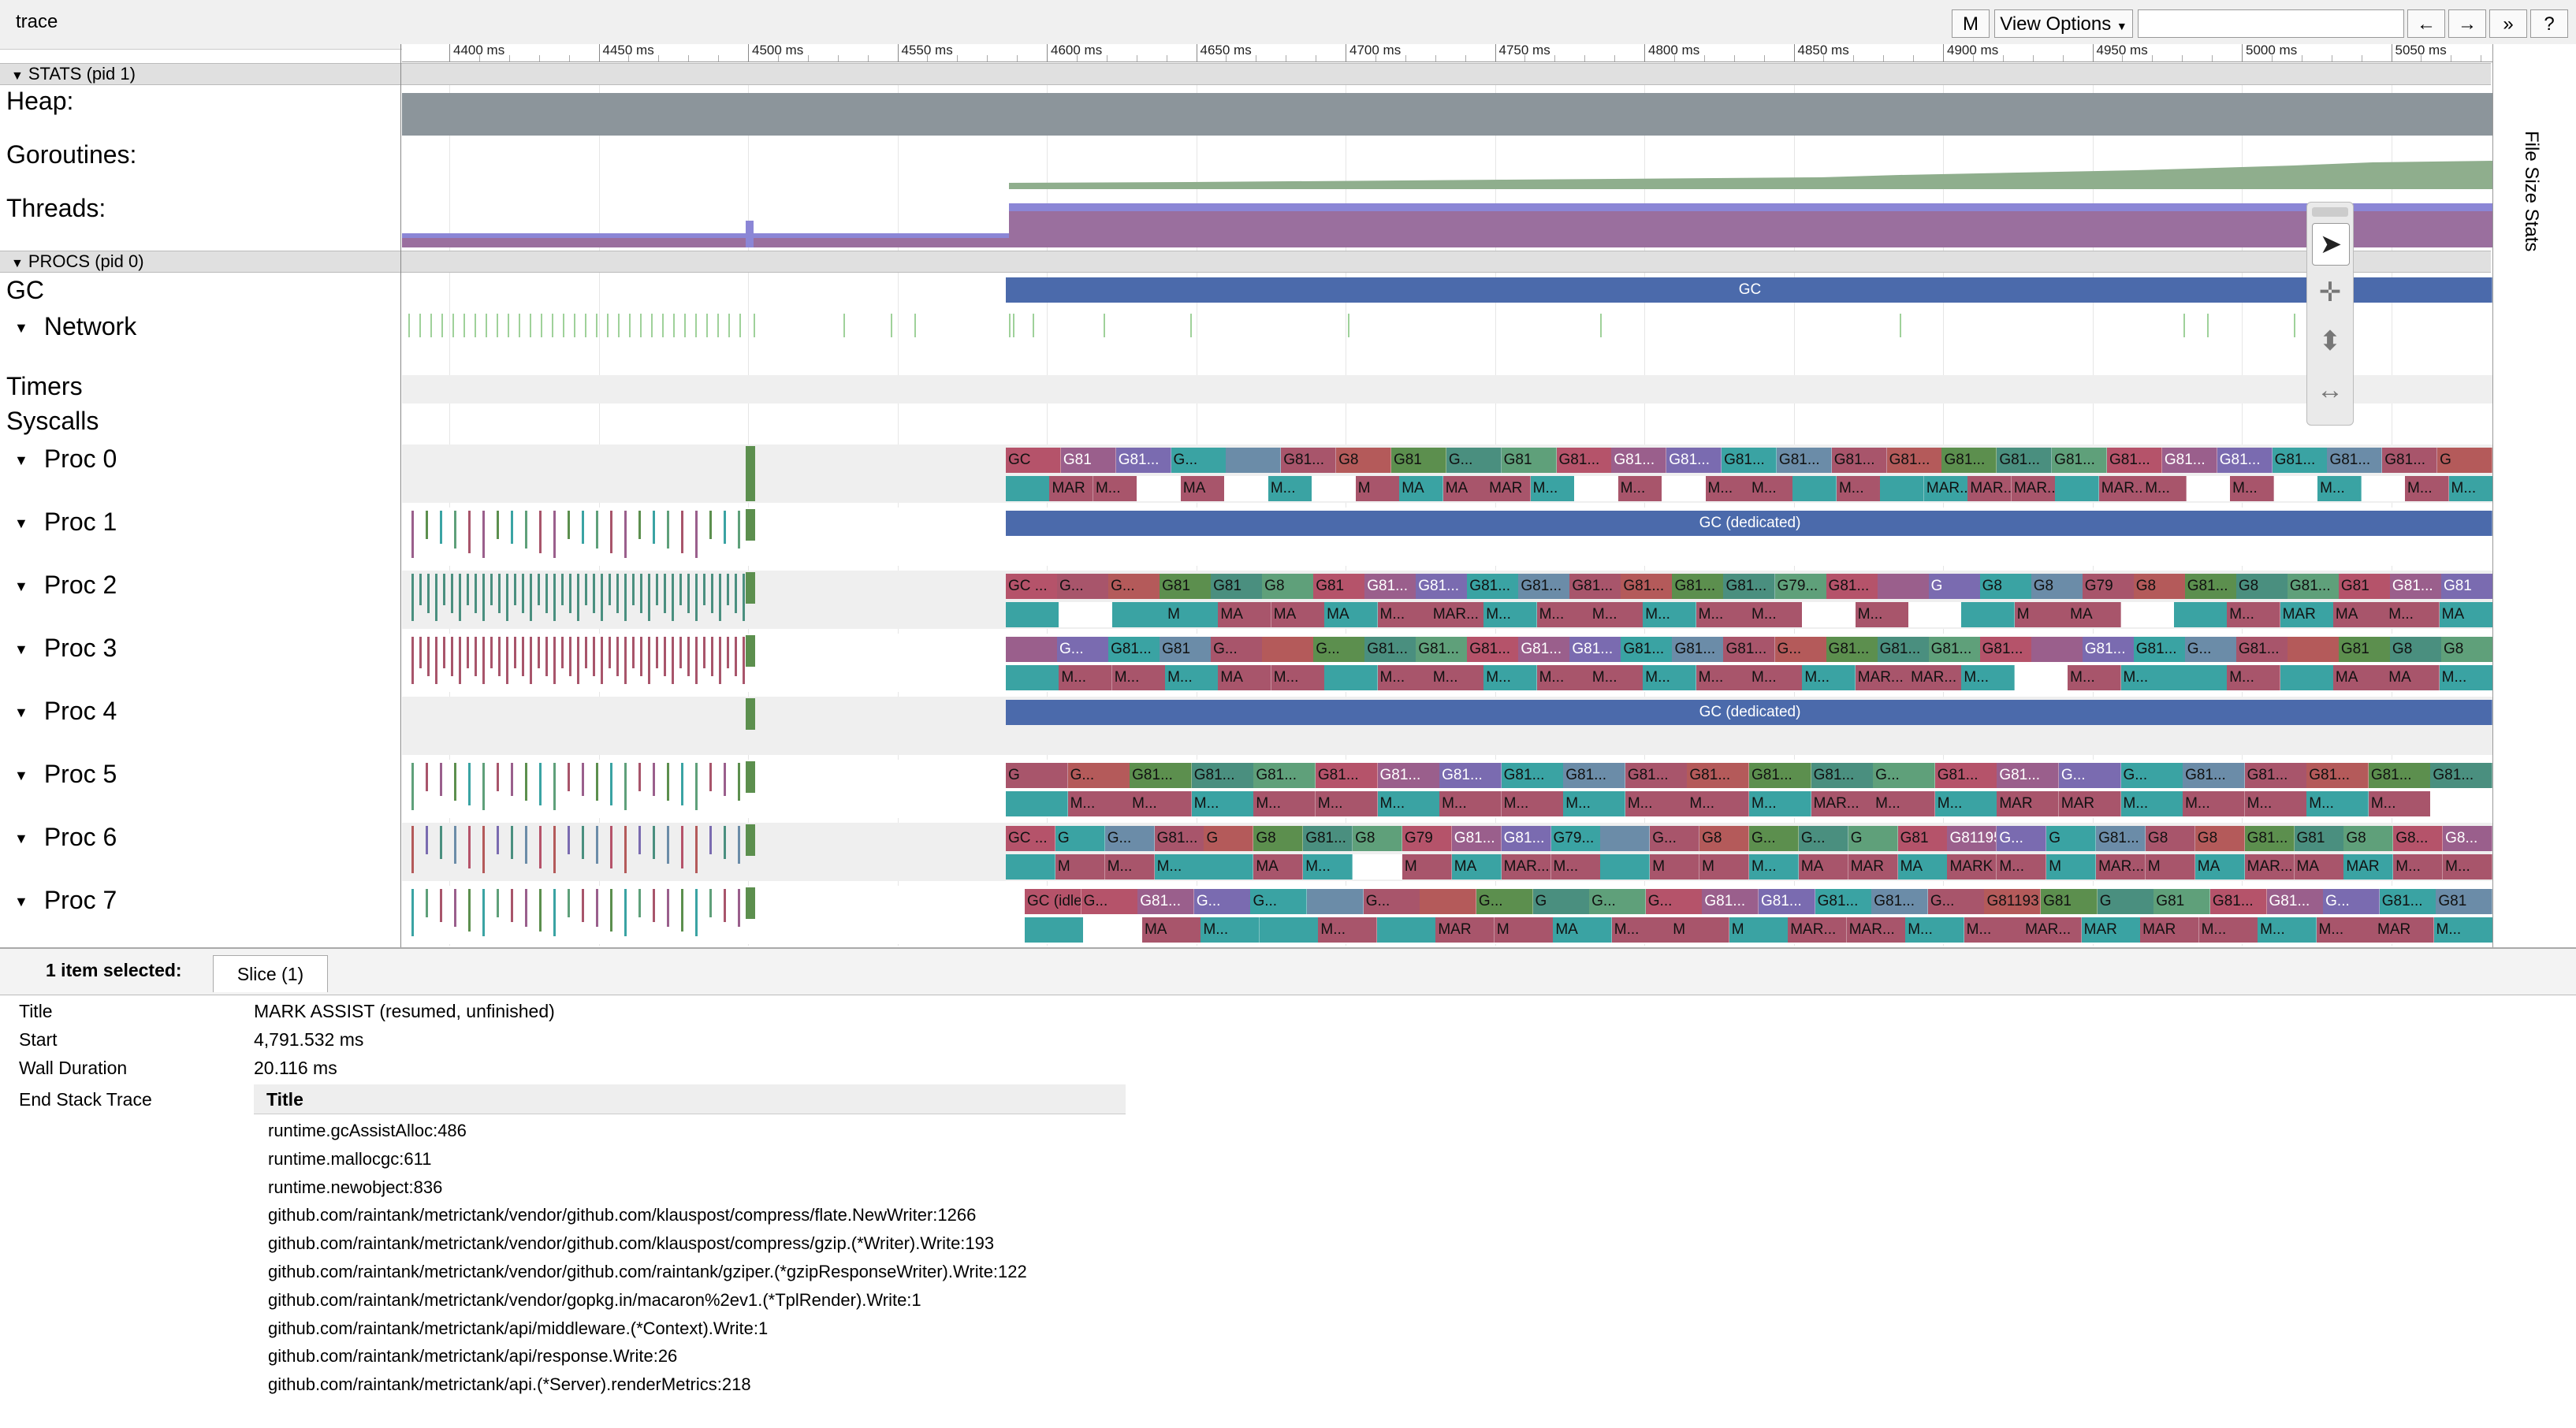 This screenshot has height=1428, width=2576. Describe the element at coordinates (2071, 866) in the screenshot. I see `mark-assist-slice: M` at that location.